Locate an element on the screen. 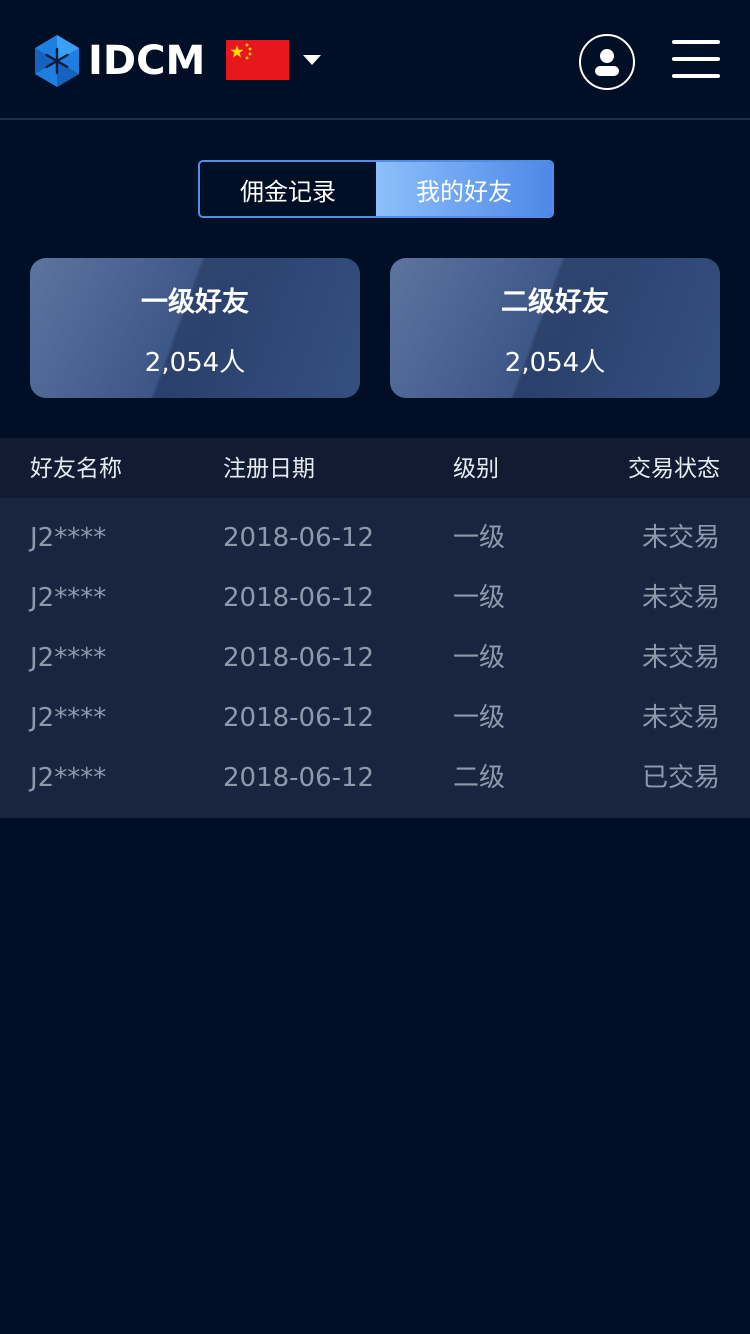 The width and height of the screenshot is (750, 1334). tab-commission-records: 佣金记录 is located at coordinates (288, 189).